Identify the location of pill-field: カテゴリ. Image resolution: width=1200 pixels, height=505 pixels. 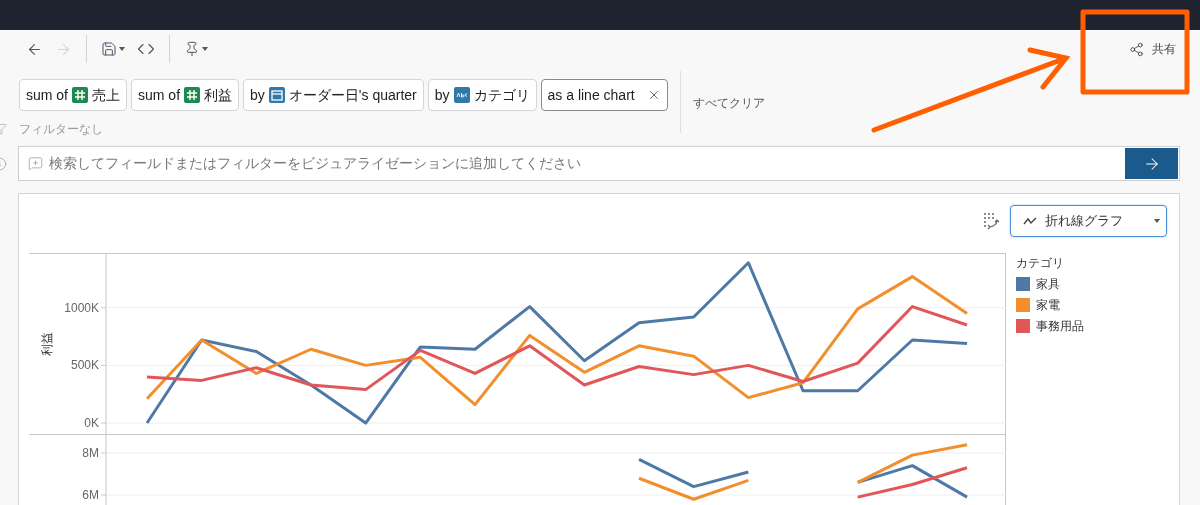
(501, 95).